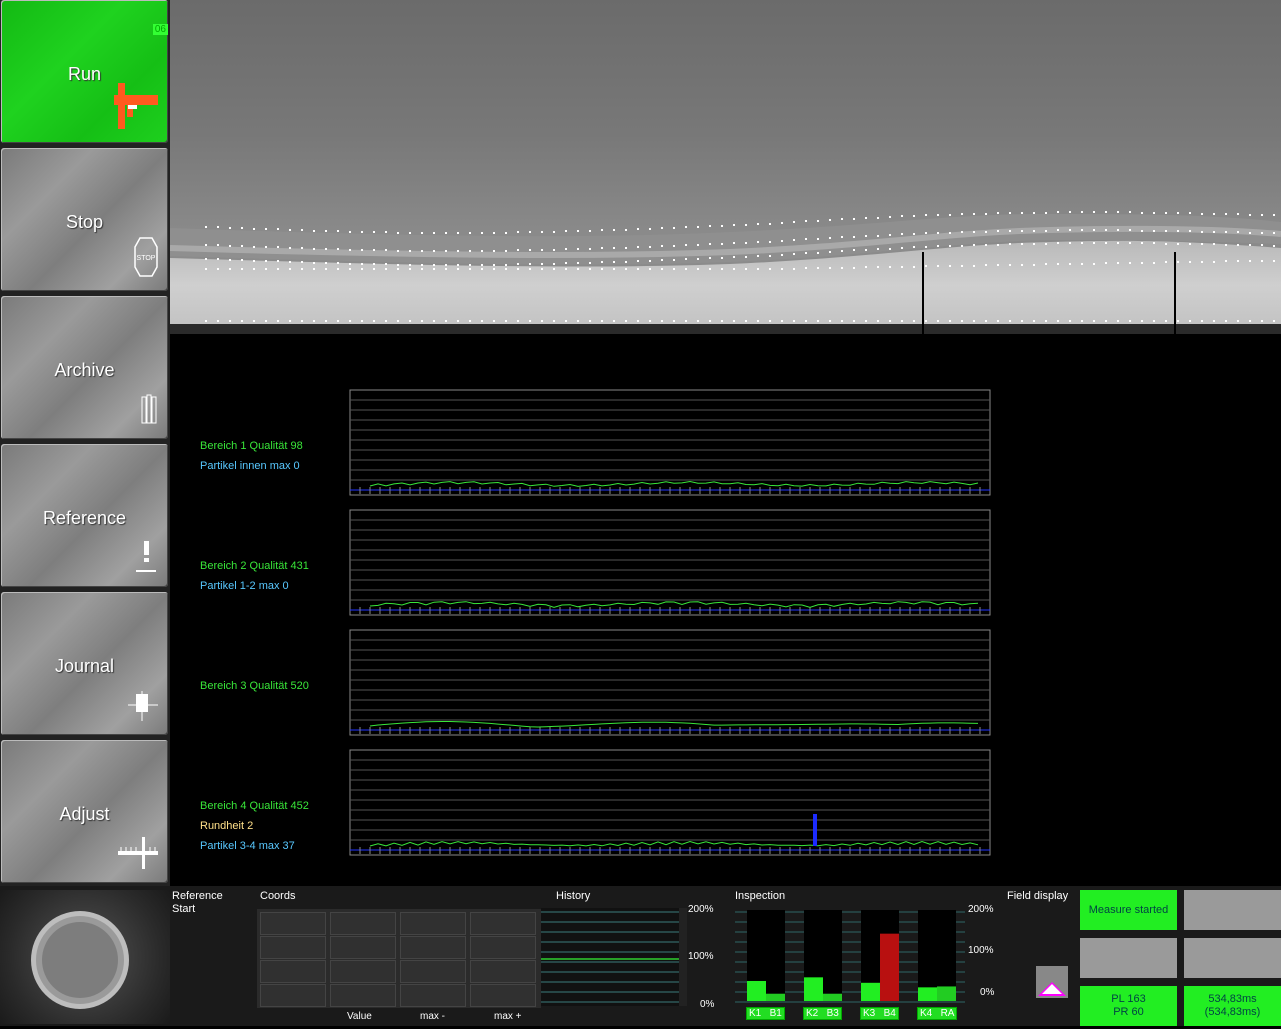 The height and width of the screenshot is (1029, 1281). What do you see at coordinates (138, 853) in the screenshot?
I see `ruler-icon` at bounding box center [138, 853].